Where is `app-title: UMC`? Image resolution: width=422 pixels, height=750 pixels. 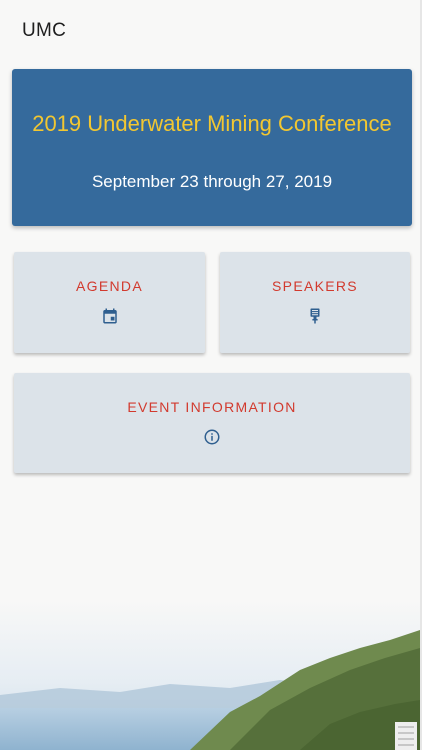
app-title: UMC is located at coordinates (44, 30).